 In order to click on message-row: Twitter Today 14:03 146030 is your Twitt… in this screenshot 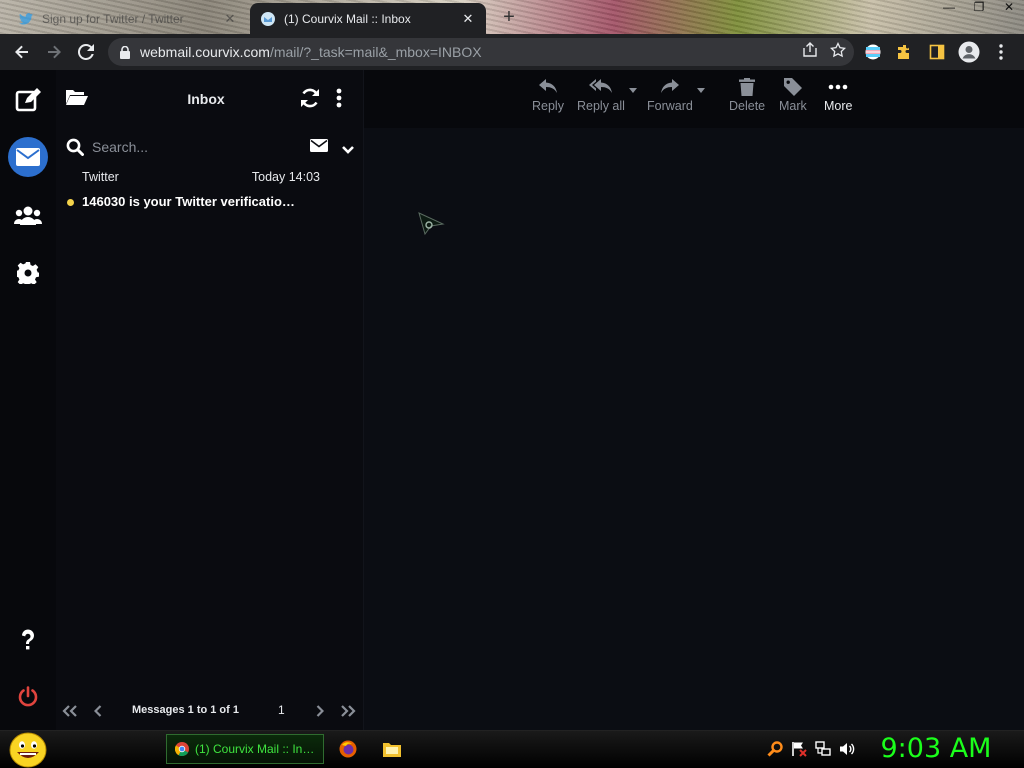, I will do `click(210, 192)`.